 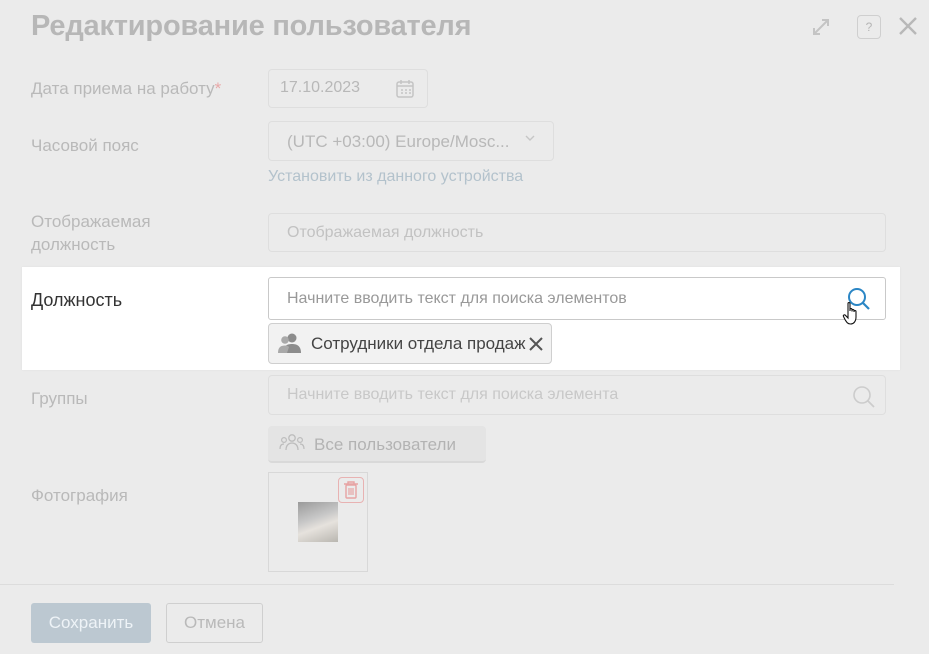 I want to click on footer-divider, so click(x=447, y=584).